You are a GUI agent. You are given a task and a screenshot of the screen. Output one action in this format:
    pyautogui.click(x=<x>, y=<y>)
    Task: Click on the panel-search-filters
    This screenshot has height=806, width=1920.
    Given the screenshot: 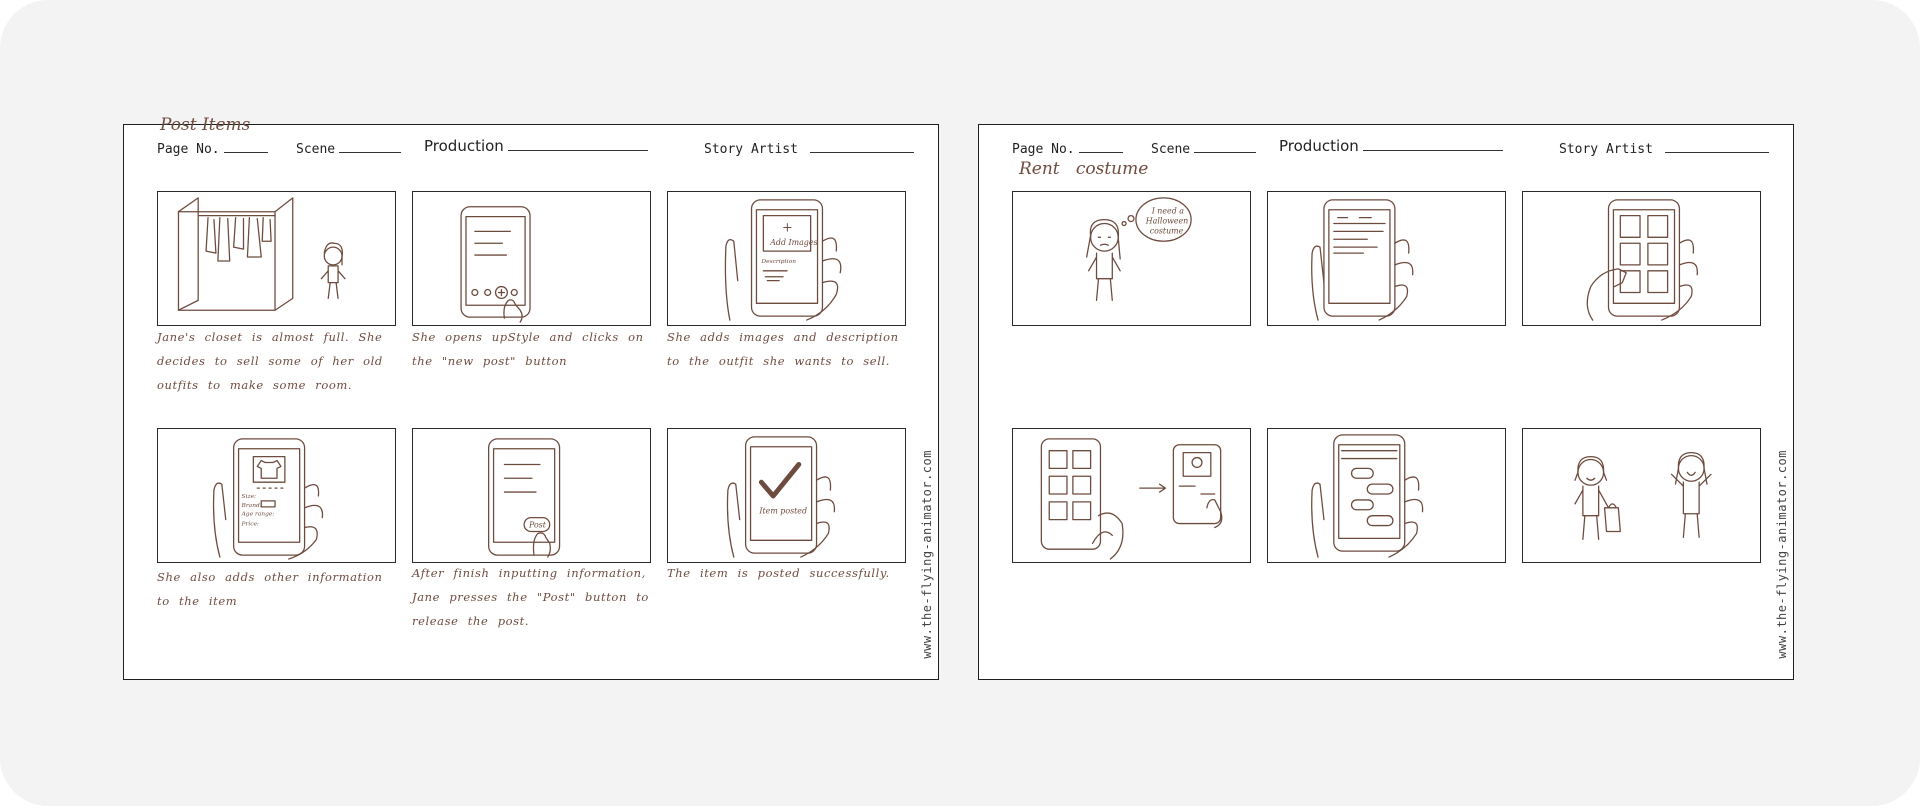 What is the action you would take?
    pyautogui.click(x=1386, y=258)
    